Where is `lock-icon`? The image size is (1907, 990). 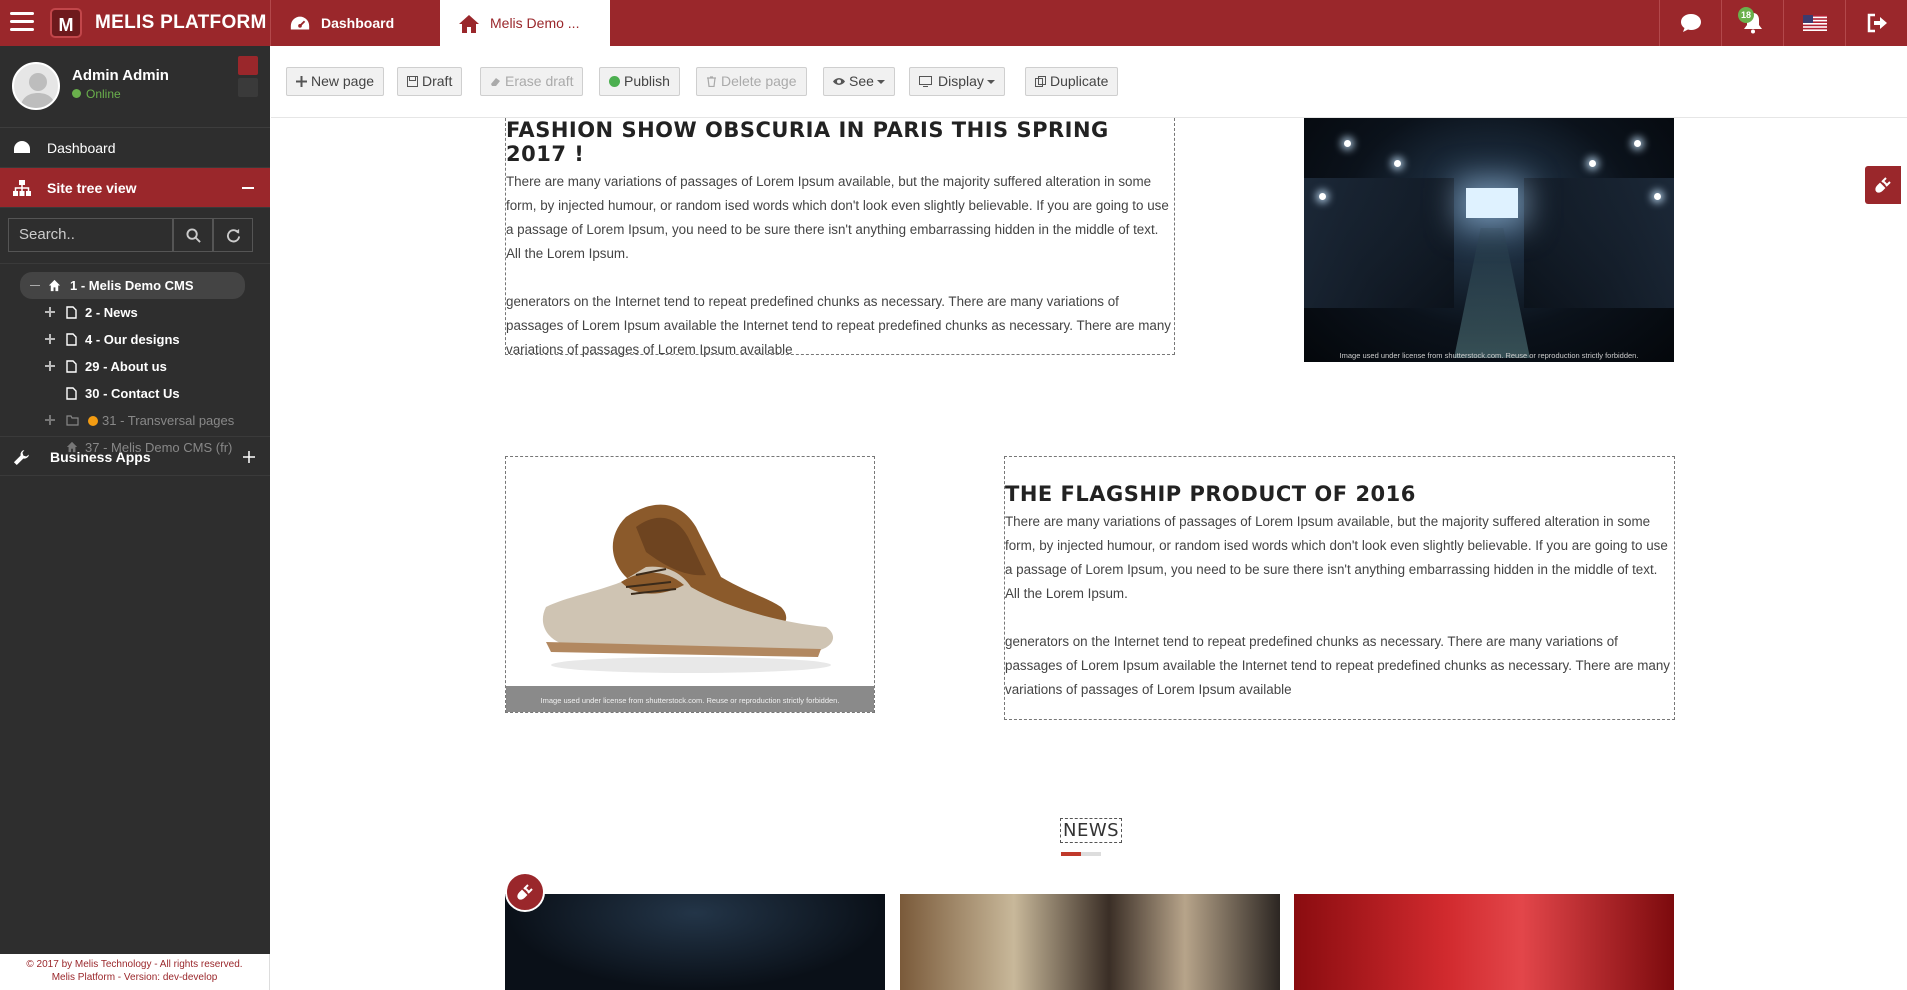 lock-icon is located at coordinates (248, 87).